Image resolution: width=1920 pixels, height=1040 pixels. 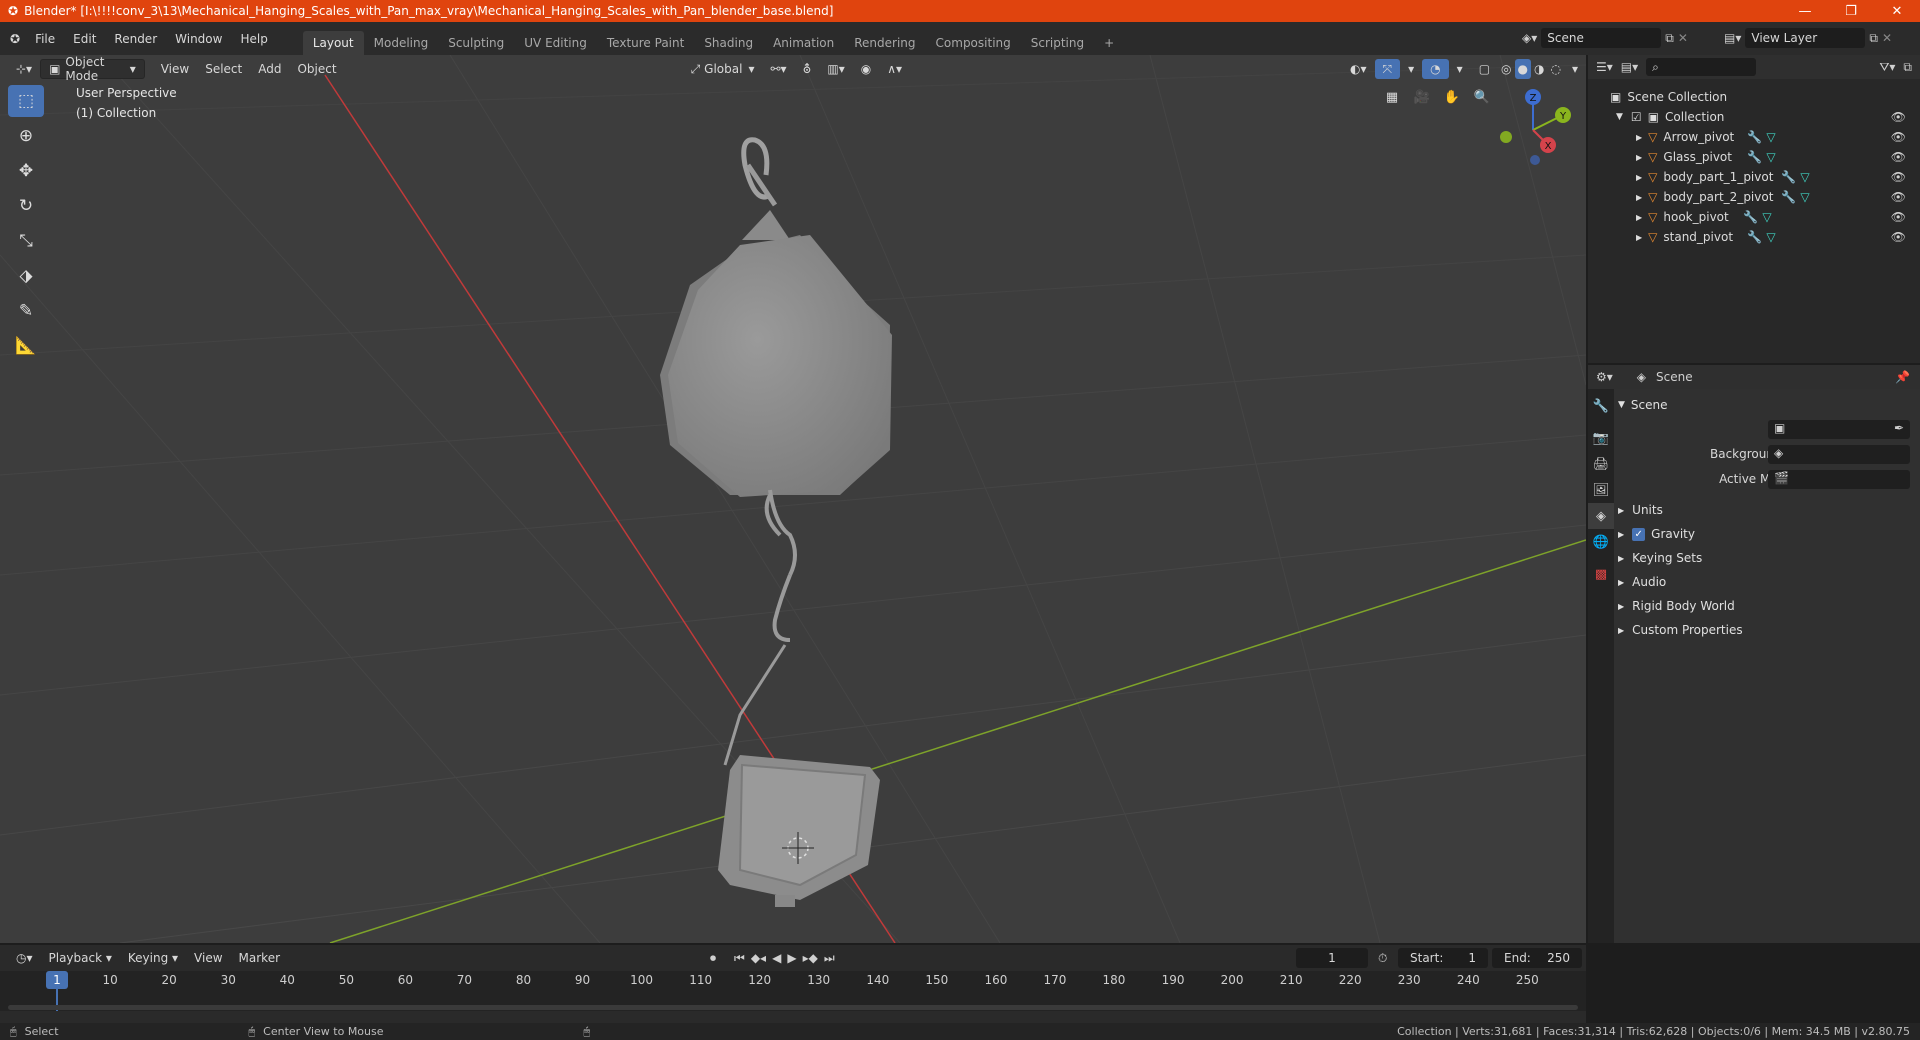 What do you see at coordinates (1411, 69) in the screenshot?
I see `gizmo-dropdown-icon: ▾` at bounding box center [1411, 69].